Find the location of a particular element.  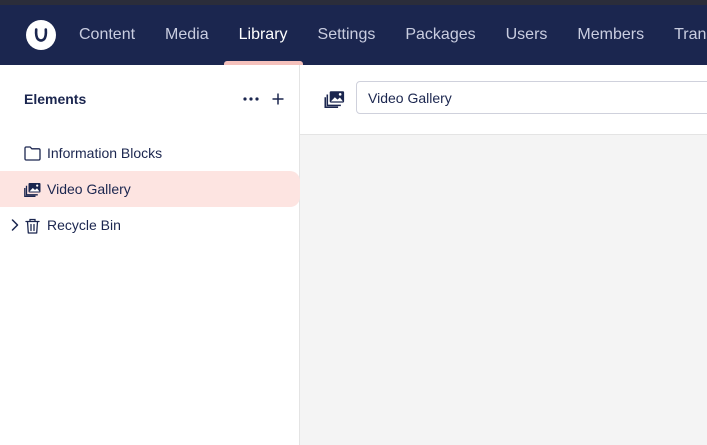

tree-item-label: Video Gallery is located at coordinates (89, 189).